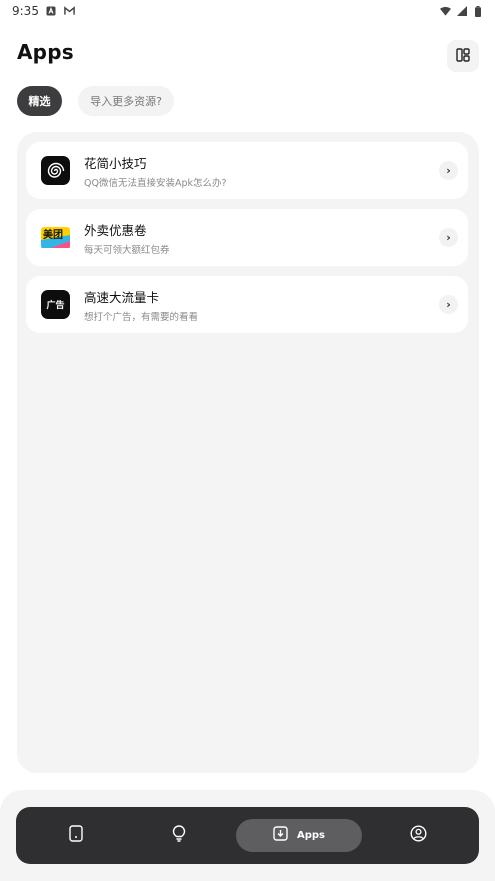 The height and width of the screenshot is (881, 495). I want to click on list-item-subtitle: 每天可领大额红包券, so click(127, 250).